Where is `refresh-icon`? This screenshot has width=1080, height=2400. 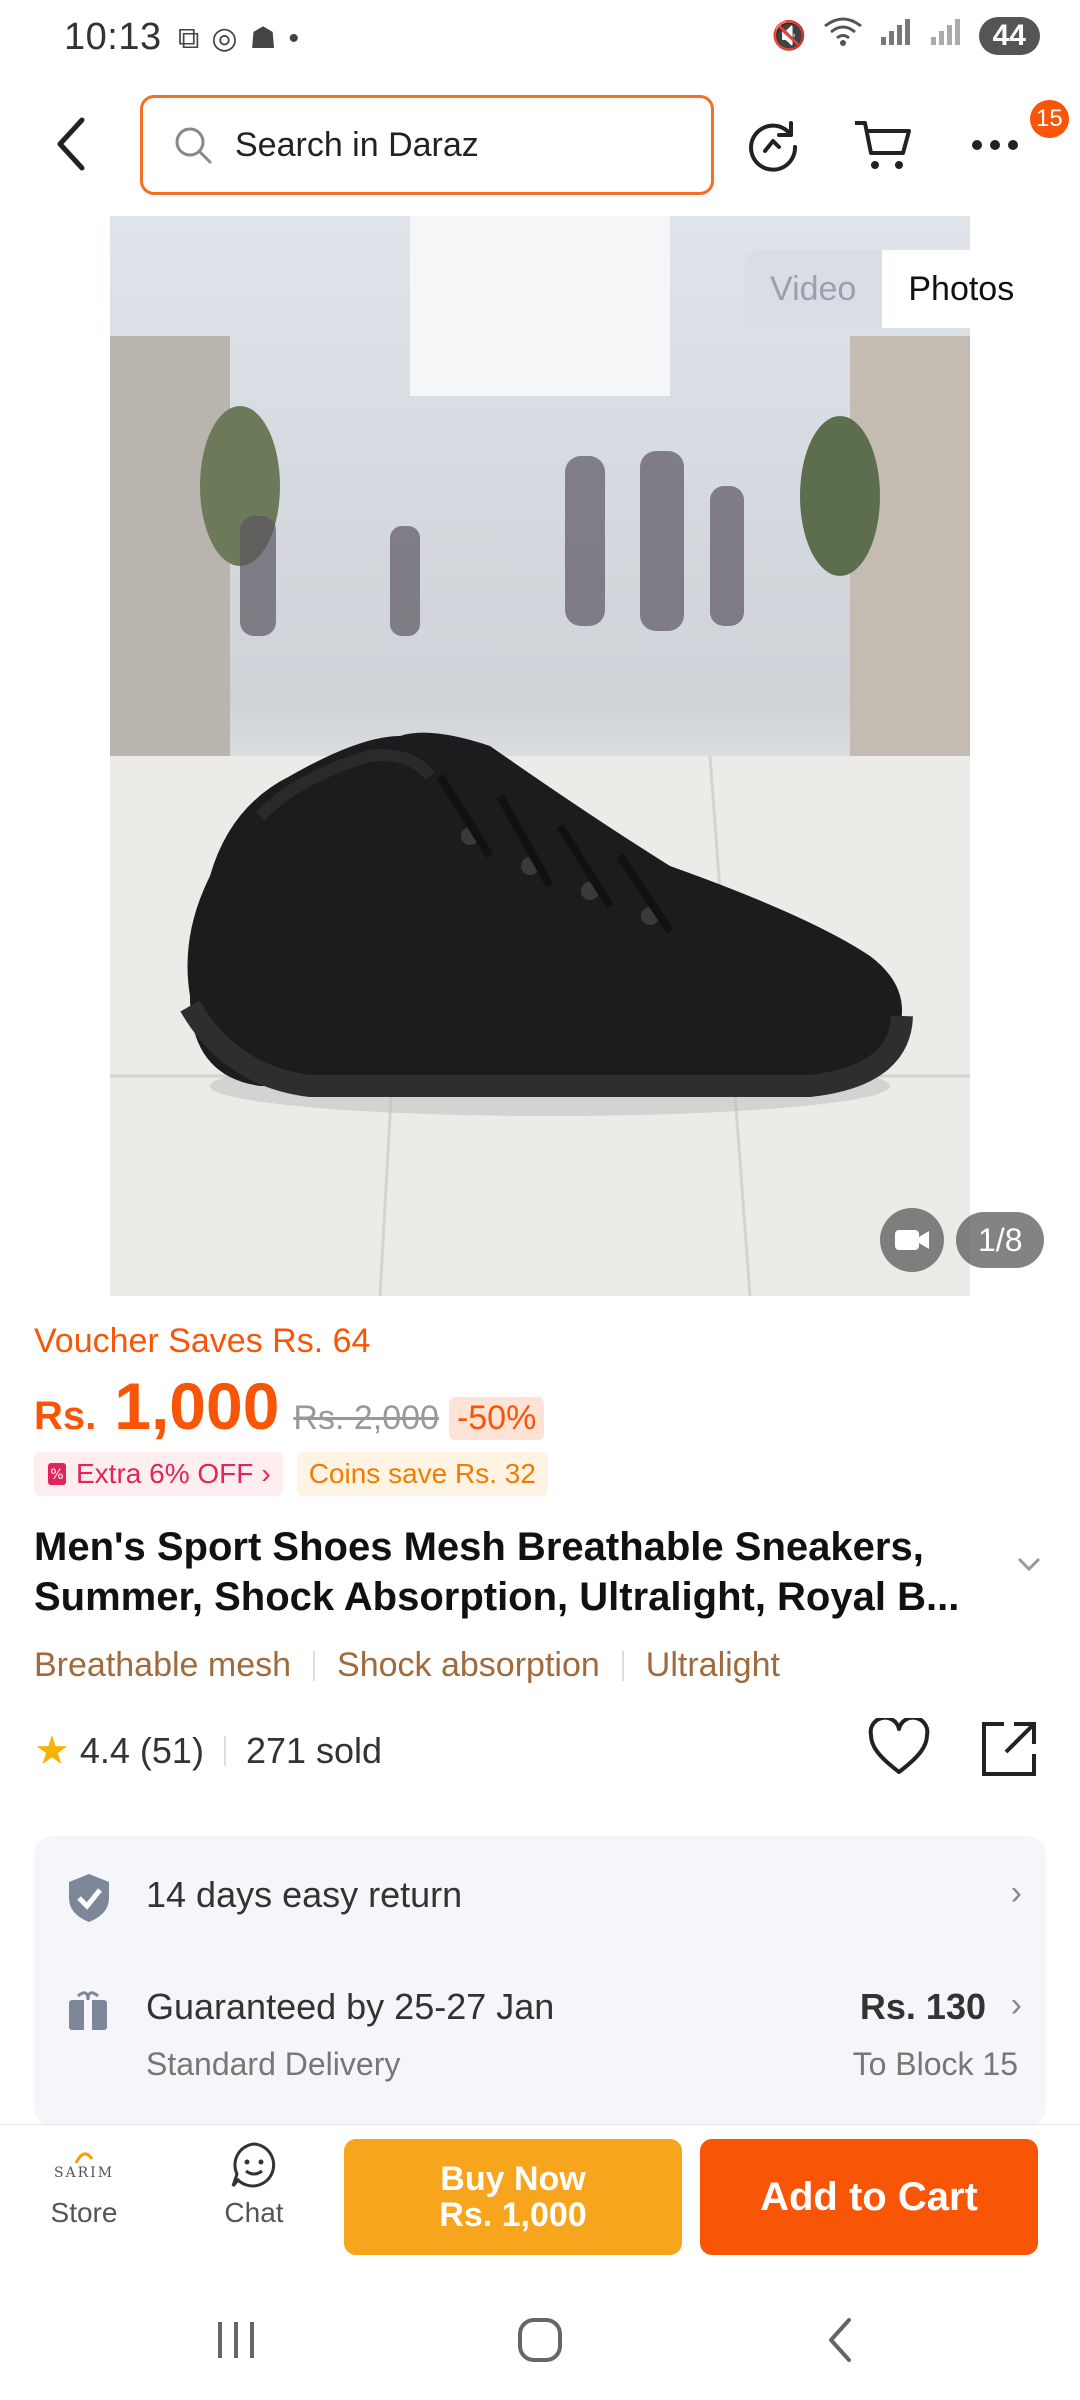 refresh-icon is located at coordinates (773, 146).